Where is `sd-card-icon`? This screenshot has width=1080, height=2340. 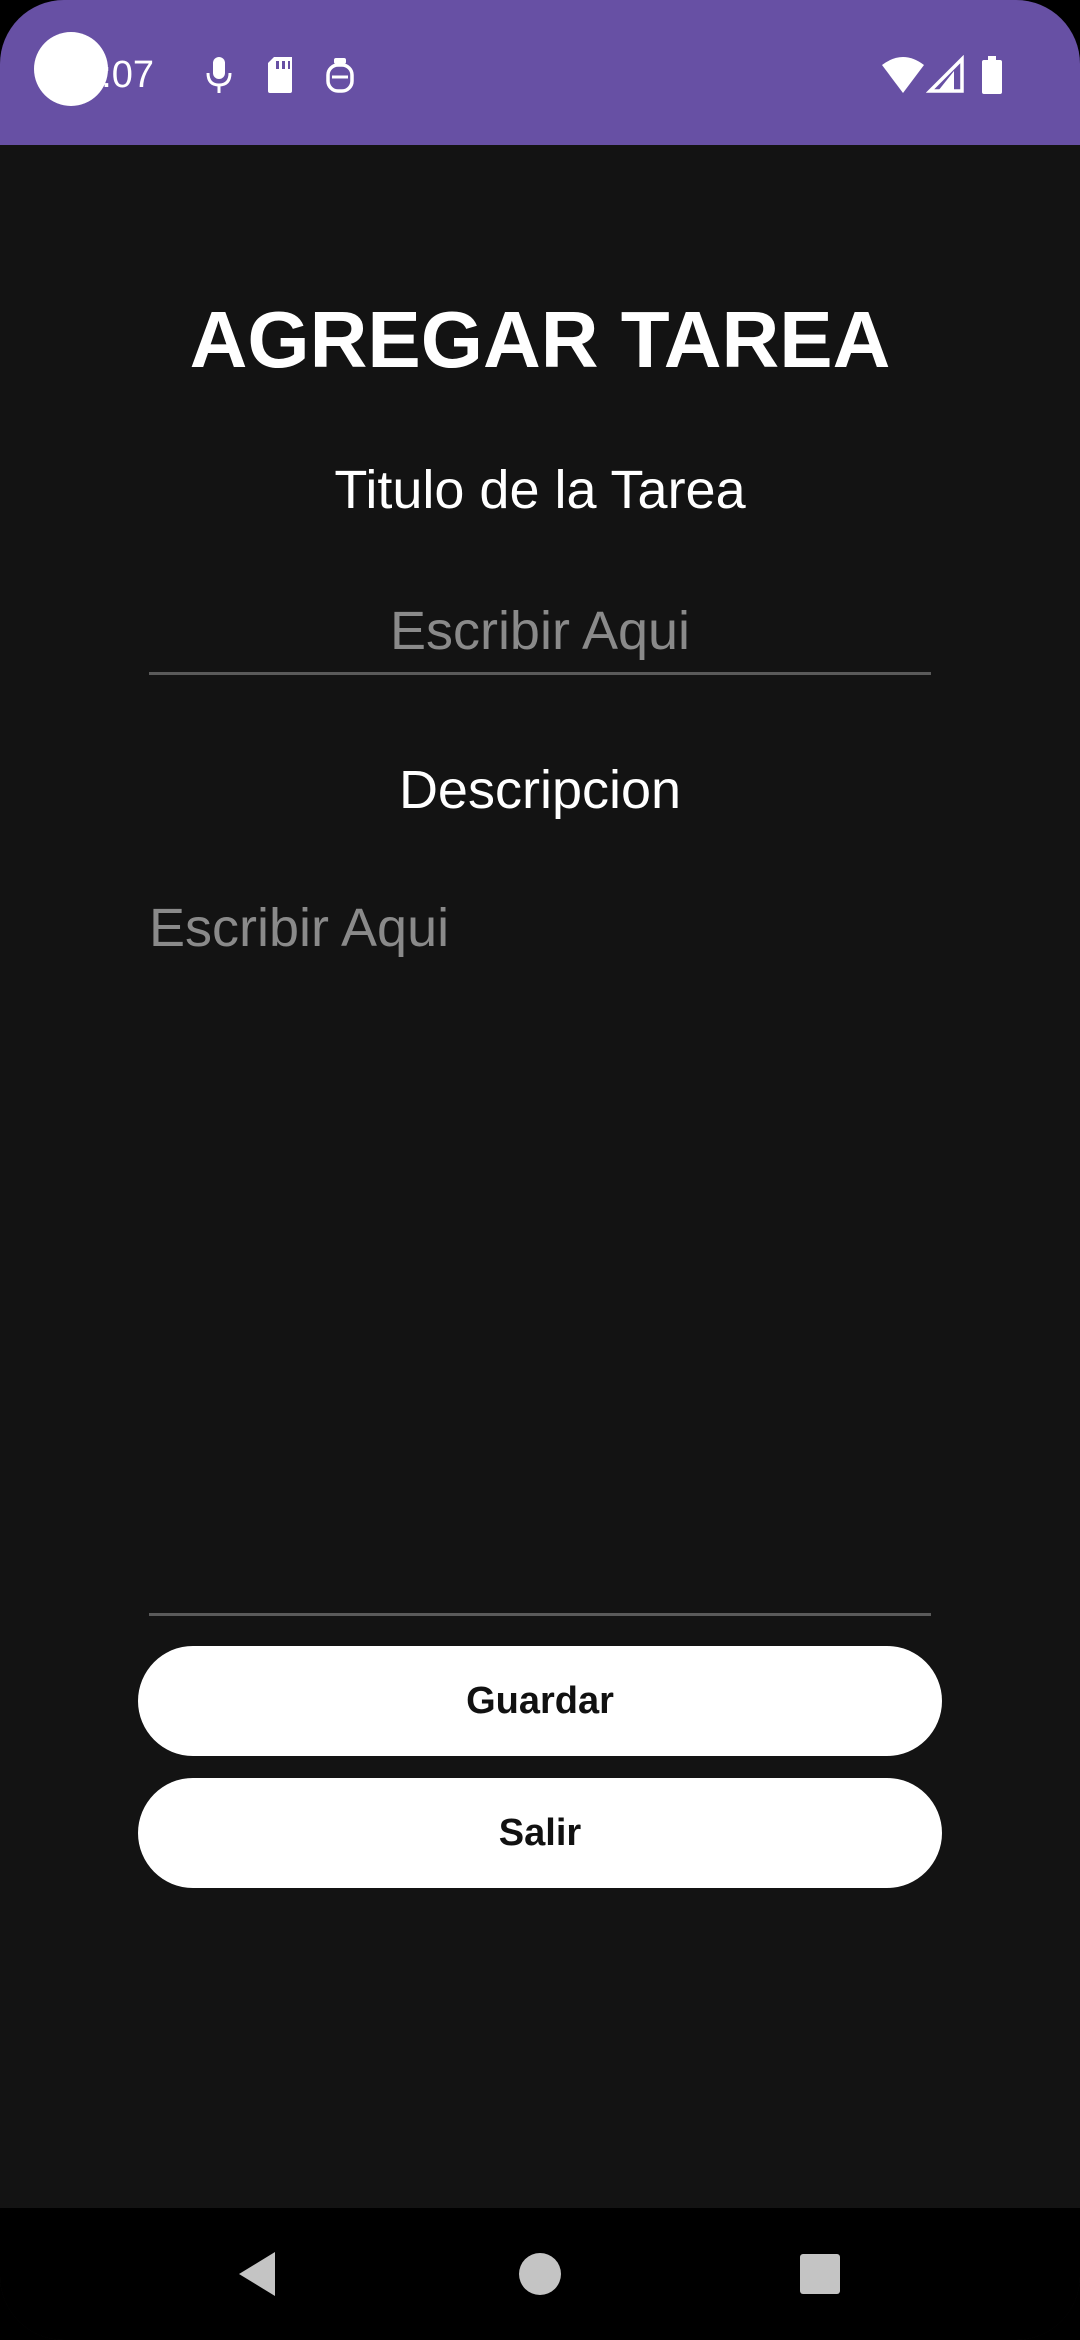 sd-card-icon is located at coordinates (280, 77).